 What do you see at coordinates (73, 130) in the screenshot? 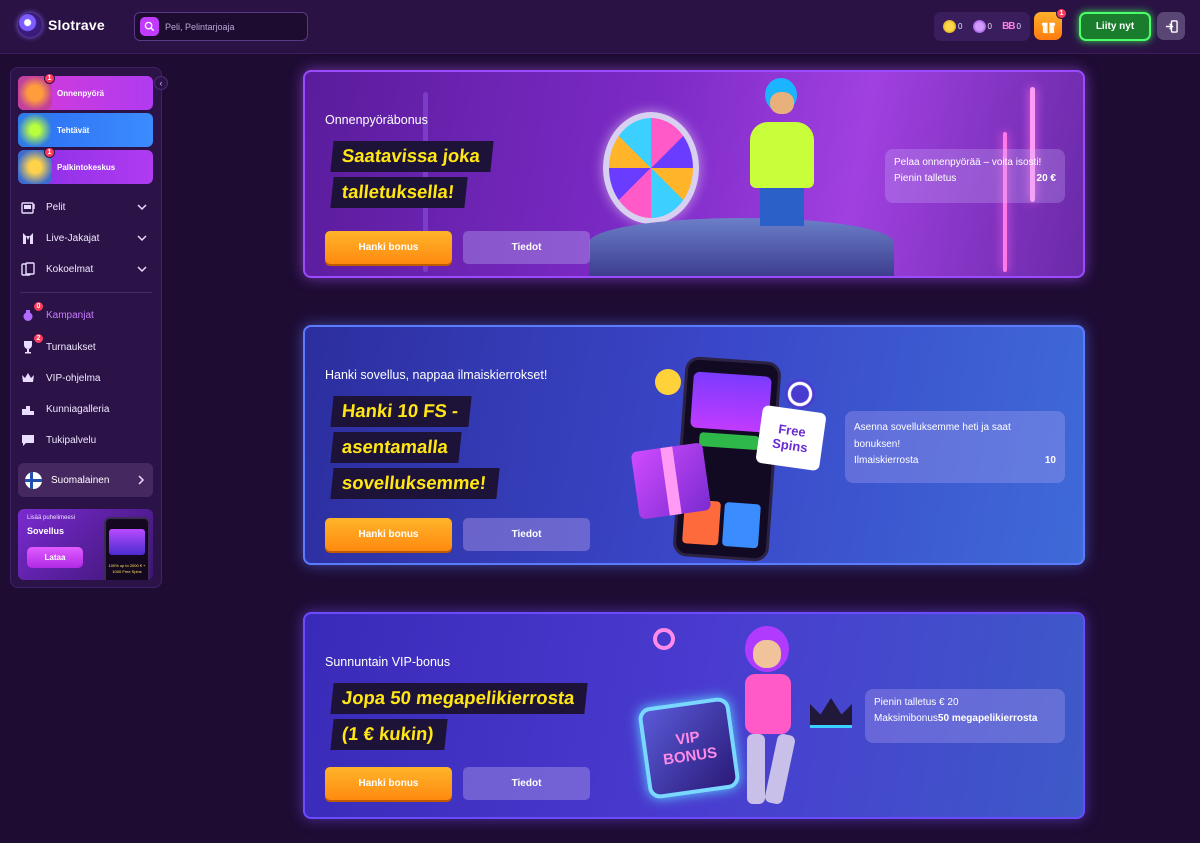
I see `sidebar-promo-label: Tehtävät` at bounding box center [73, 130].